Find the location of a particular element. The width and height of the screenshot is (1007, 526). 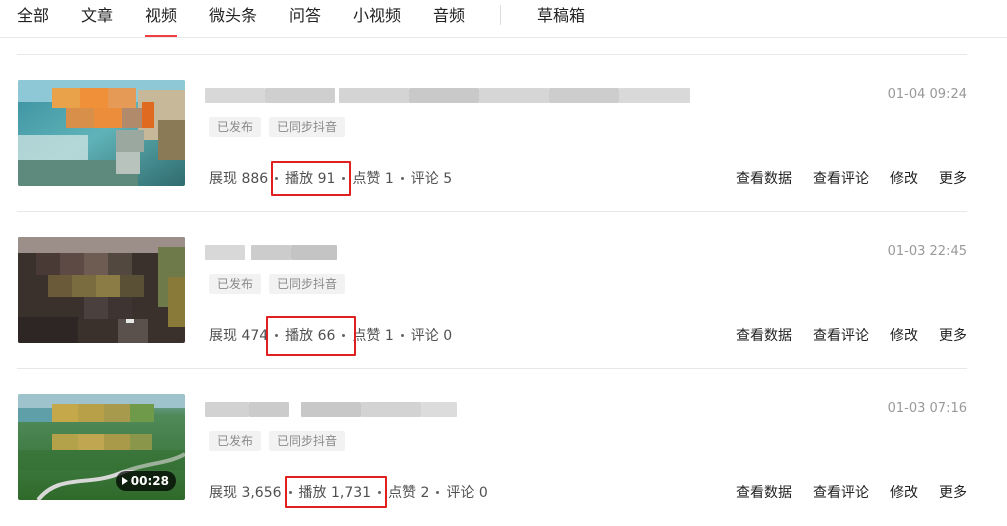

video-stats: 展现 474 播放 66 点赞 1 评论 0 is located at coordinates (330, 336).